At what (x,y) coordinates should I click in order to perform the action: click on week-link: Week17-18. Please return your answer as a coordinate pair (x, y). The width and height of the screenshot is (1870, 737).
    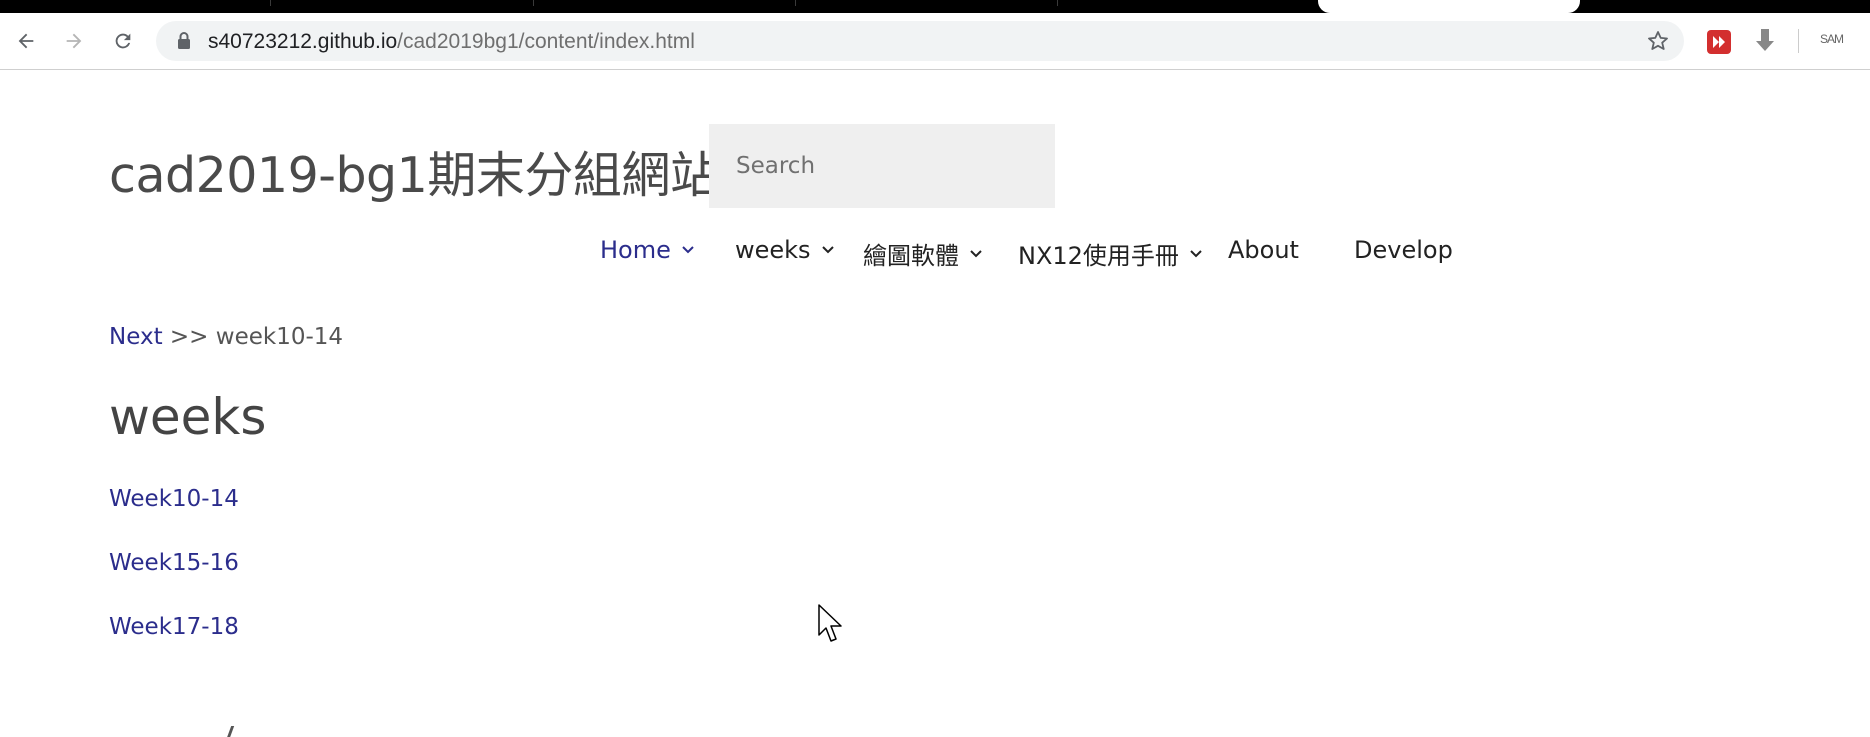
    Looking at the image, I should click on (174, 627).